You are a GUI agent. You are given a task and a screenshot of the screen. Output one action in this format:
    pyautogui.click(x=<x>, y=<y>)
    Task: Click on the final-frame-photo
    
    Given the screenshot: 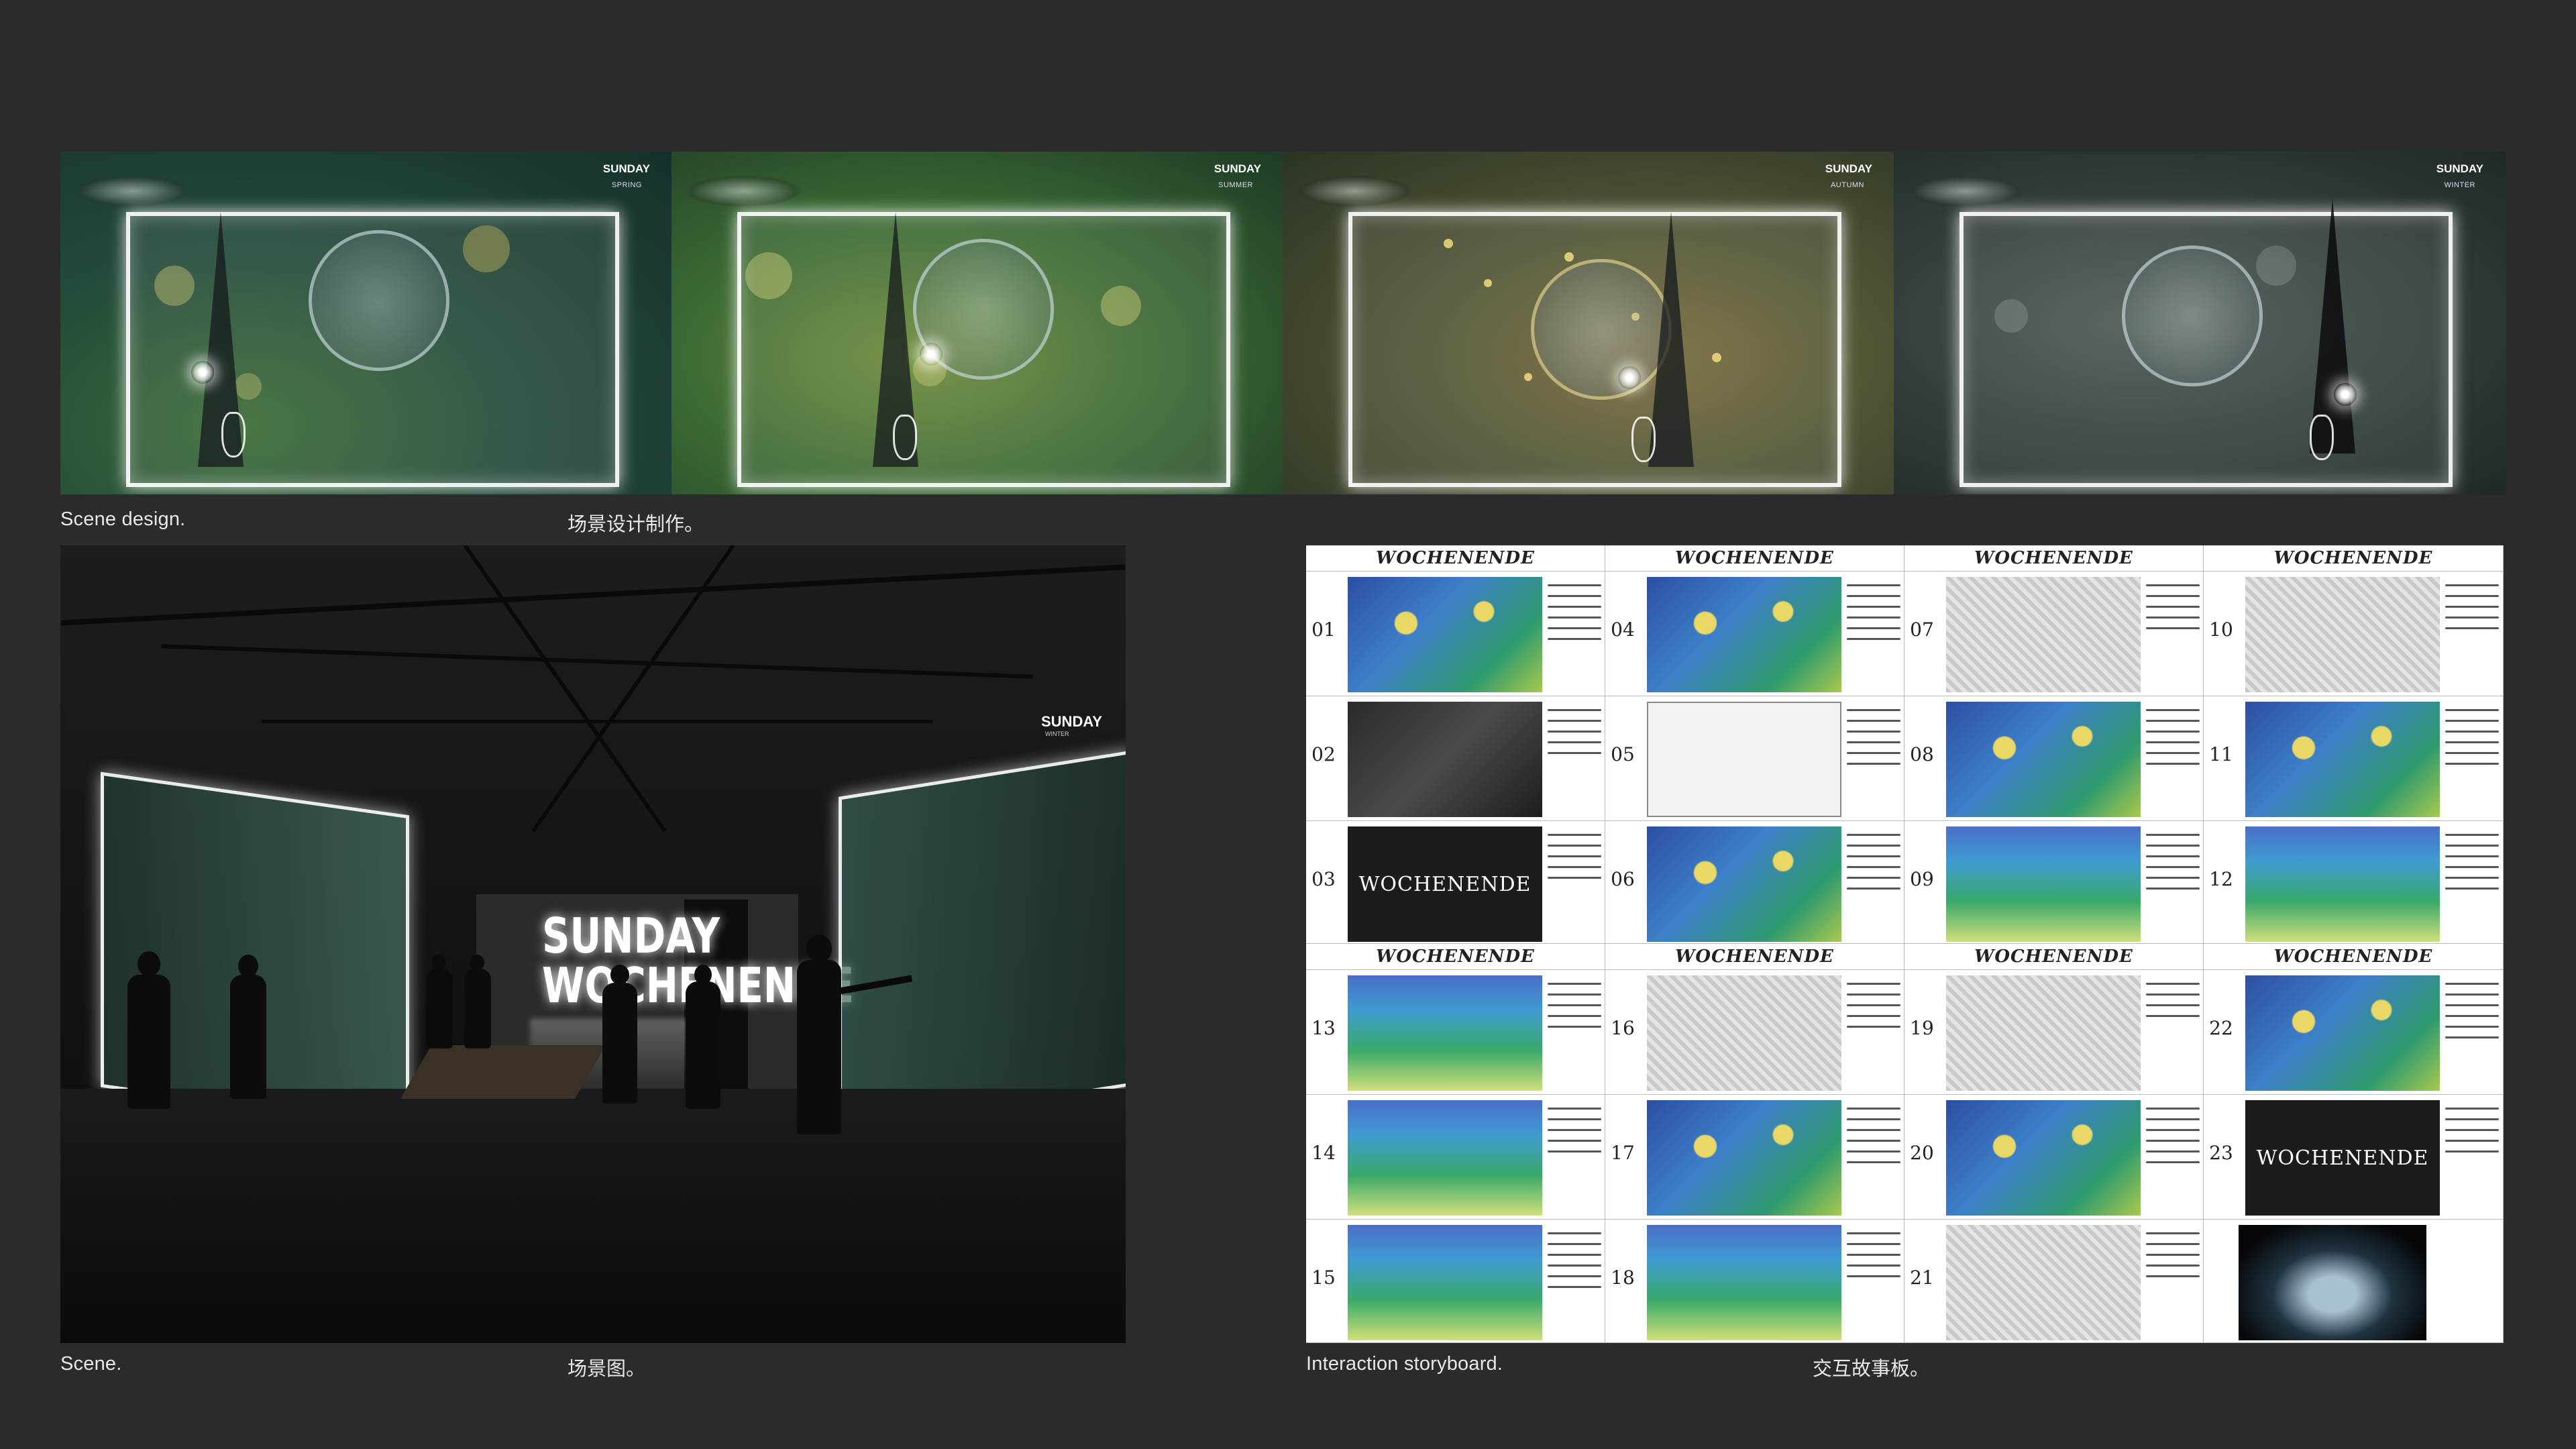 What is the action you would take?
    pyautogui.click(x=2332, y=1282)
    